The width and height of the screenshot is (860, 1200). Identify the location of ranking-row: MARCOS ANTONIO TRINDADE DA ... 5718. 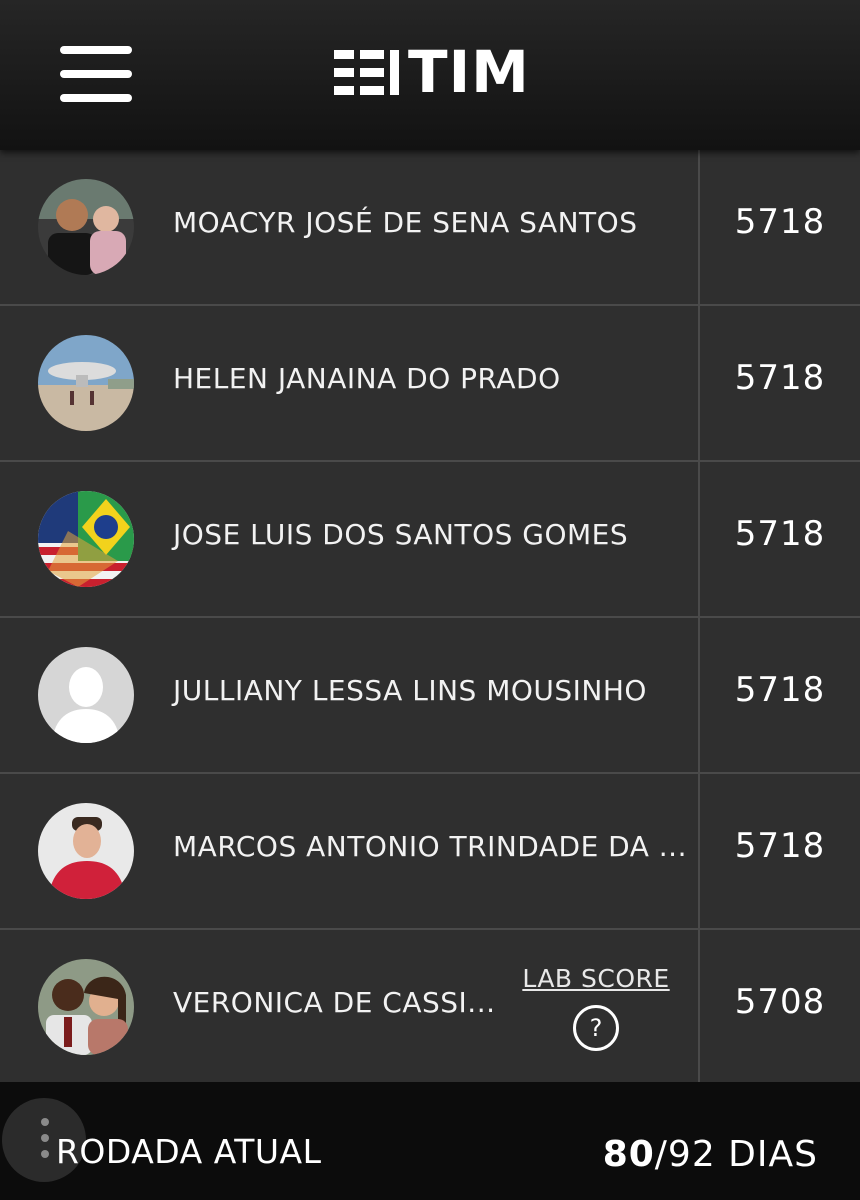
(430, 852).